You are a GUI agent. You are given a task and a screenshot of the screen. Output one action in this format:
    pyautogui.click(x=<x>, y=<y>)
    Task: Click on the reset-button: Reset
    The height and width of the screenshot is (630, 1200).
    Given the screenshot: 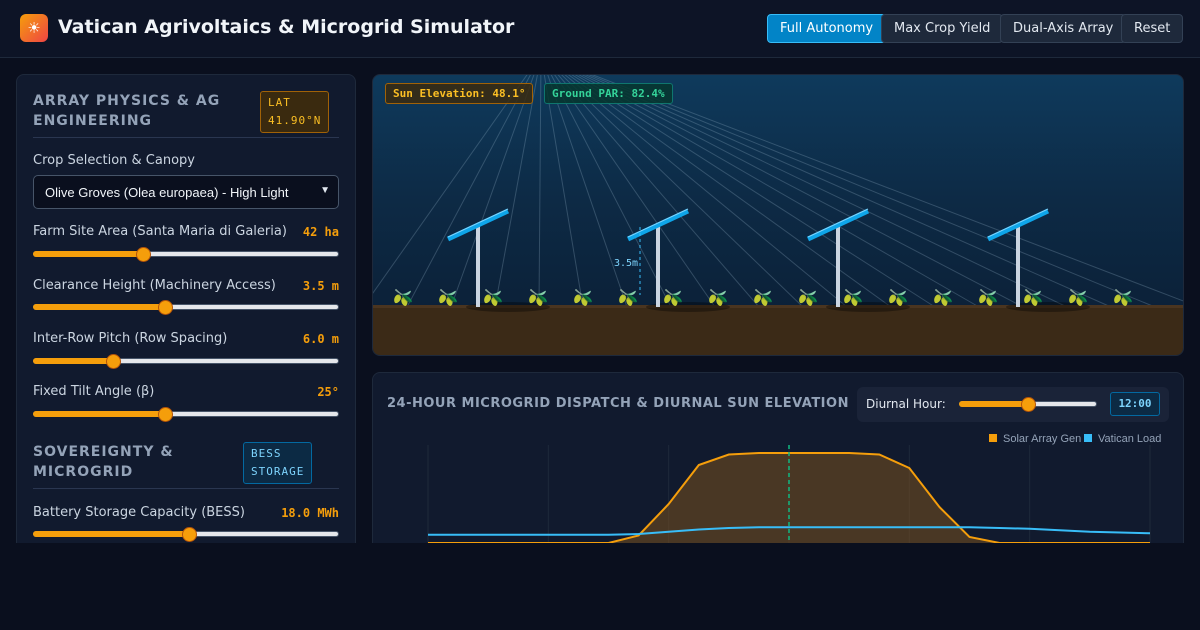 What is the action you would take?
    pyautogui.click(x=1152, y=28)
    